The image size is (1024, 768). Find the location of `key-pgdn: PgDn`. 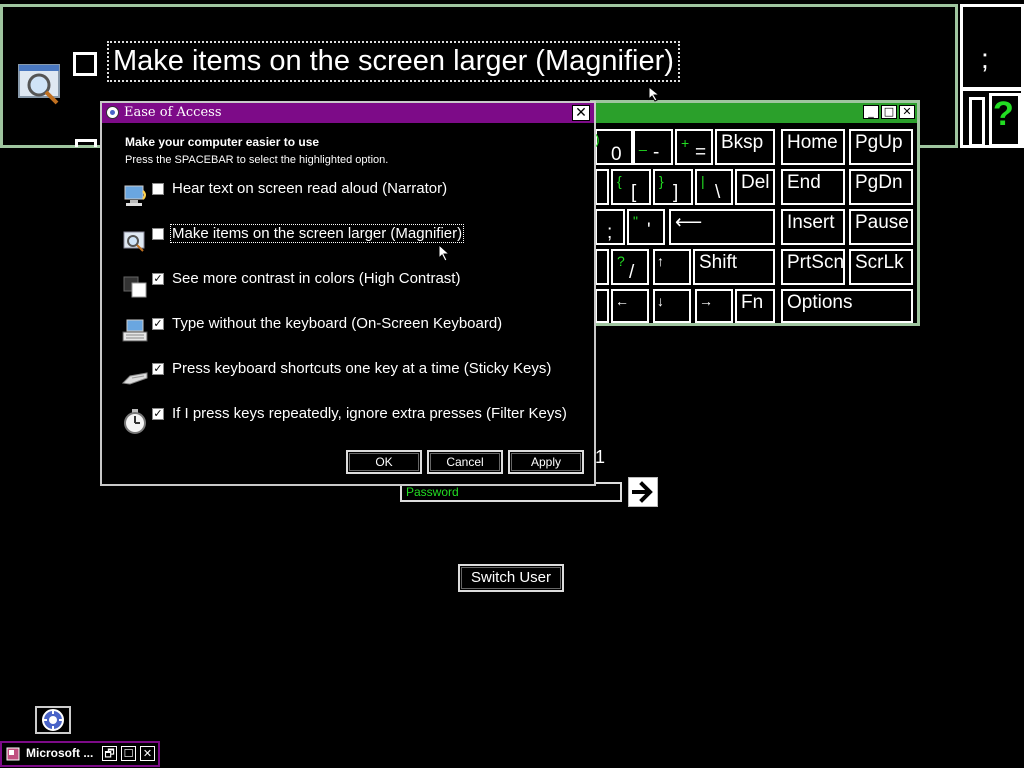

key-pgdn: PgDn is located at coordinates (881, 187).